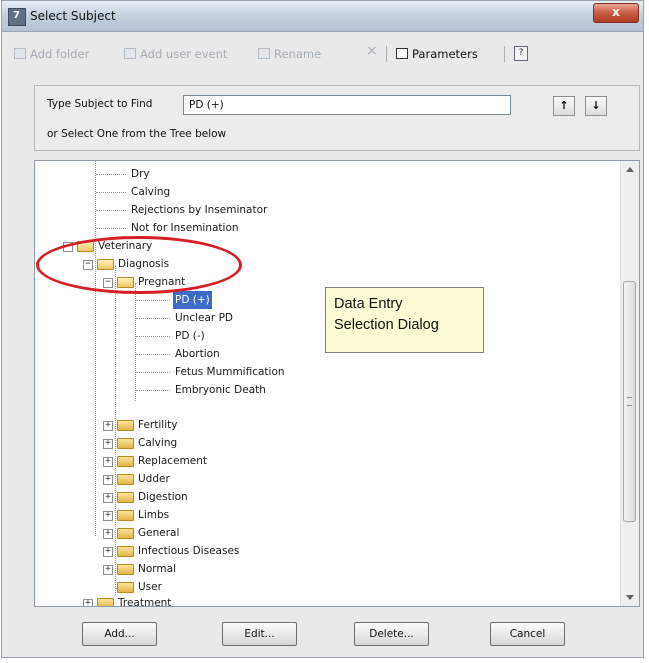 Image resolution: width=649 pixels, height=663 pixels. Describe the element at coordinates (100, 104) in the screenshot. I see `find-label: Type Subject to Find` at that location.